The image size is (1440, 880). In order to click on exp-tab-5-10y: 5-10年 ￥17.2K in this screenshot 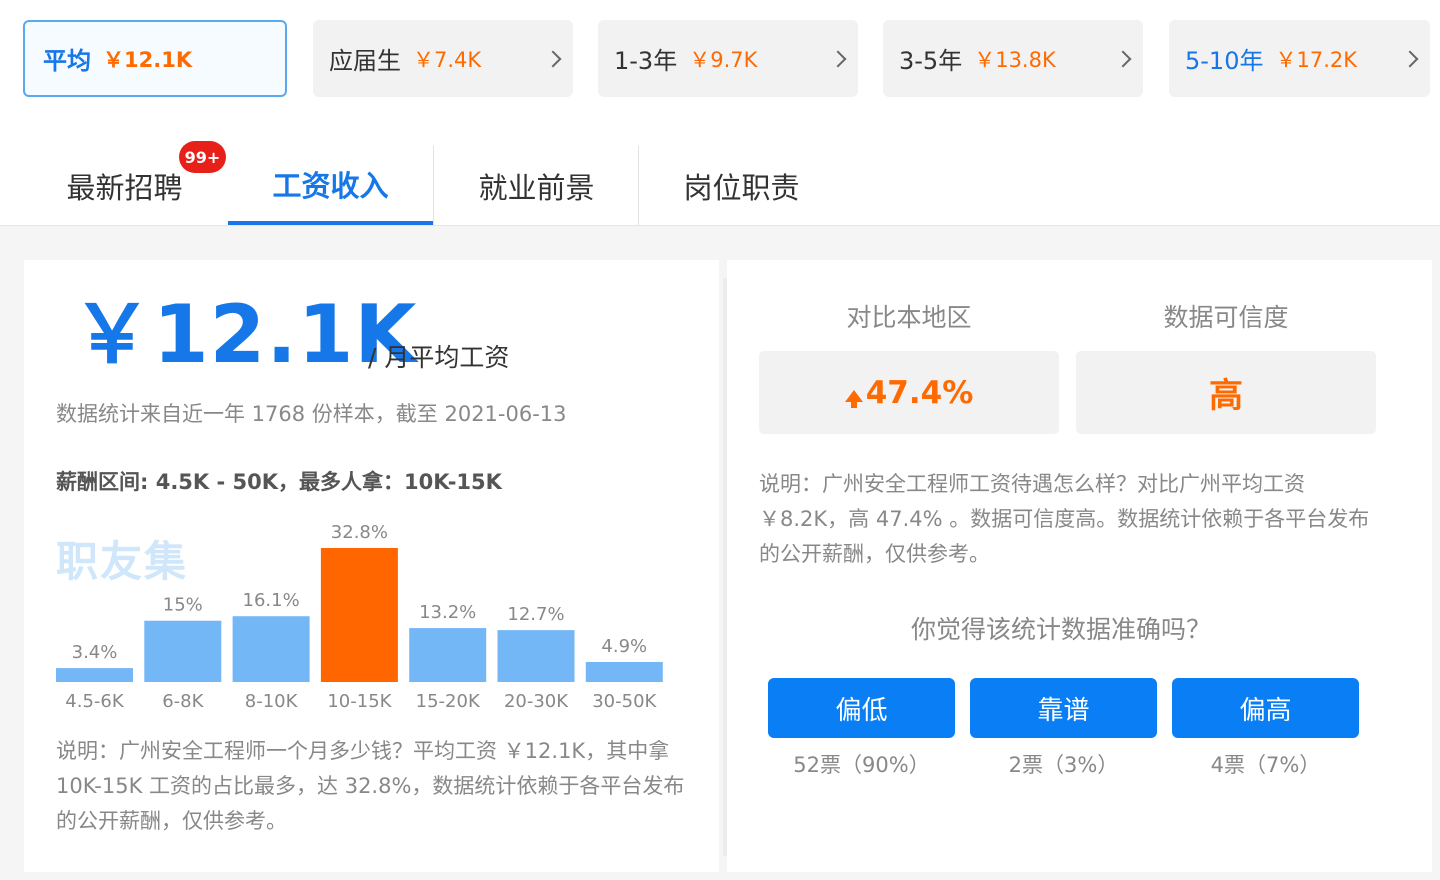, I will do `click(1299, 58)`.